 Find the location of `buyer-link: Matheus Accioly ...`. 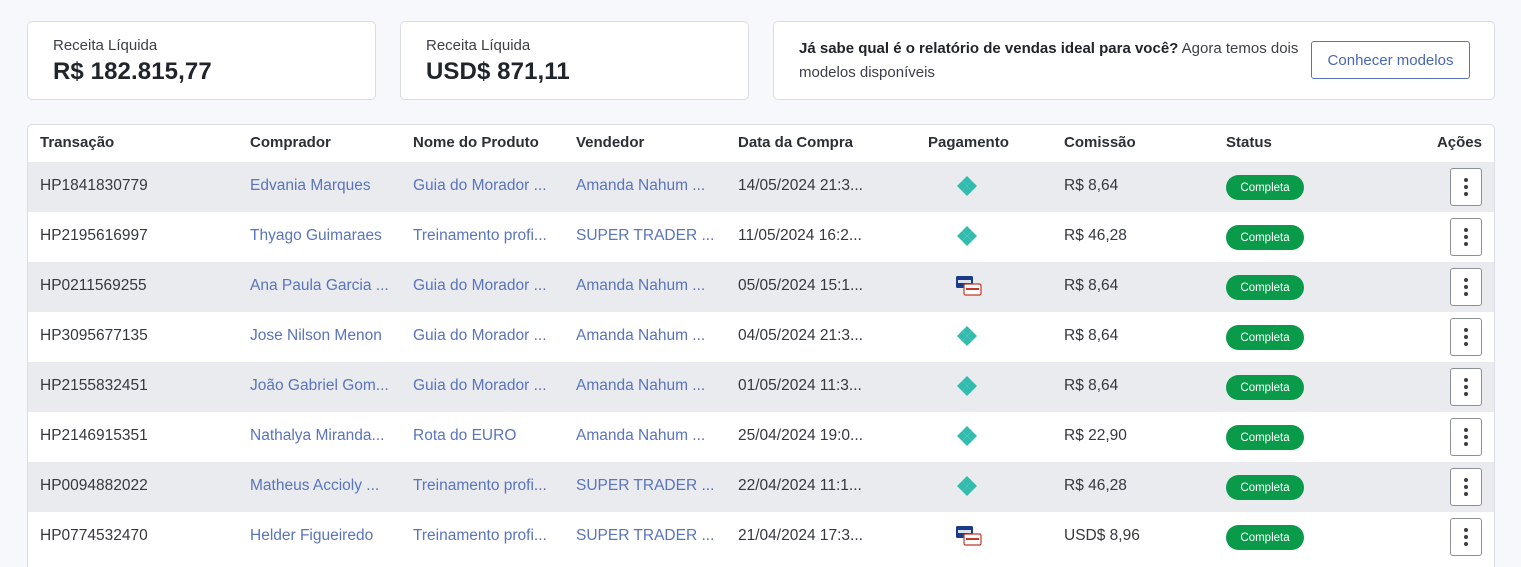

buyer-link: Matheus Accioly ... is located at coordinates (321, 486).